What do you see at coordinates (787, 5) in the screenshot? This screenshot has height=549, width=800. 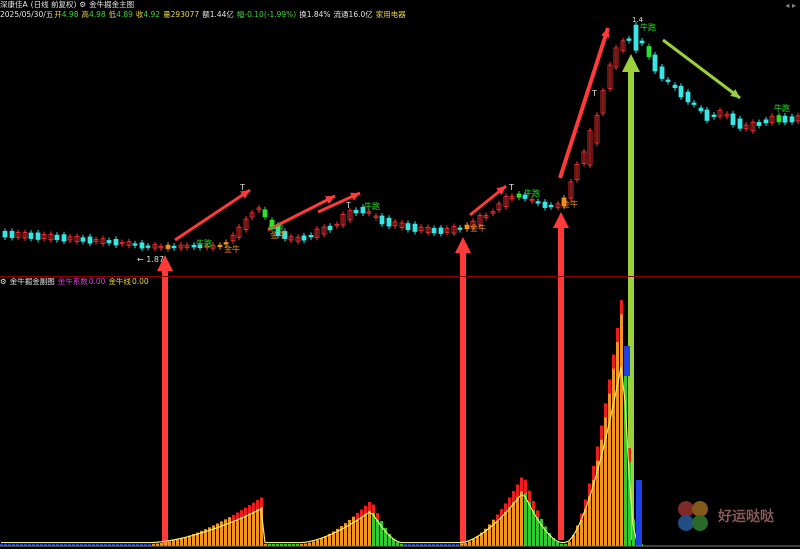 I see `chevron-left-icon: ◂` at bounding box center [787, 5].